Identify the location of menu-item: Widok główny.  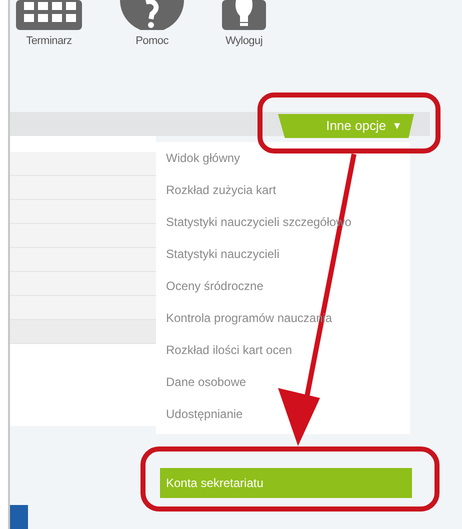
(286, 158).